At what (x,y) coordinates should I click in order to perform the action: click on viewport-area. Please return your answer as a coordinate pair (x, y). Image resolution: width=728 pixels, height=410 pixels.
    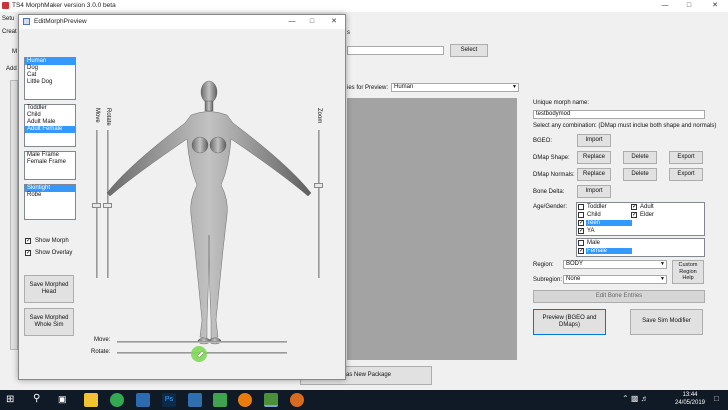
    Looking at the image, I should click on (432, 229).